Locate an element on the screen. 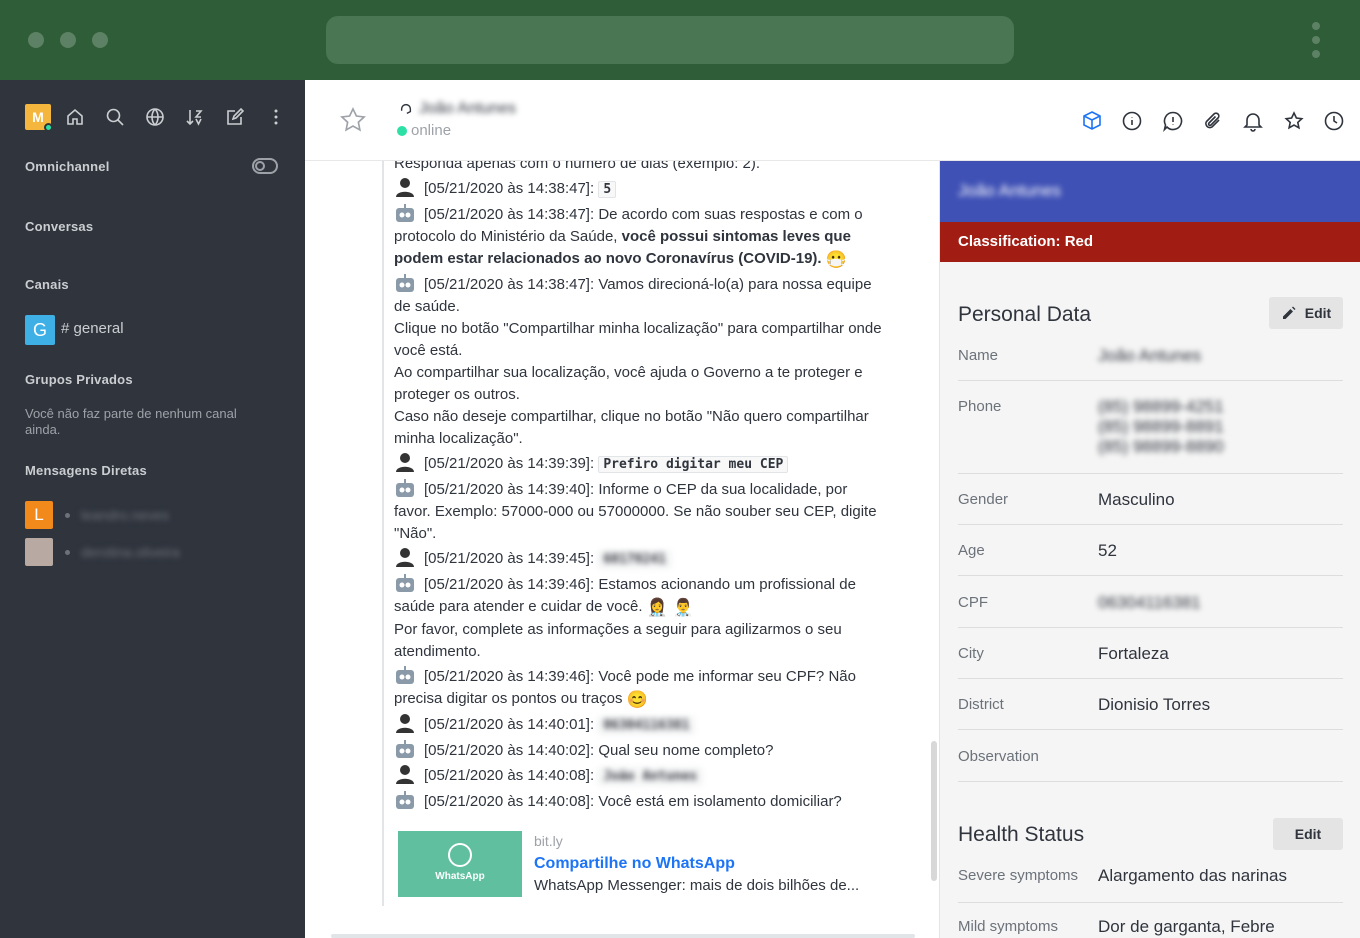 This screenshot has width=1360, height=938. home-icon is located at coordinates (75, 117).